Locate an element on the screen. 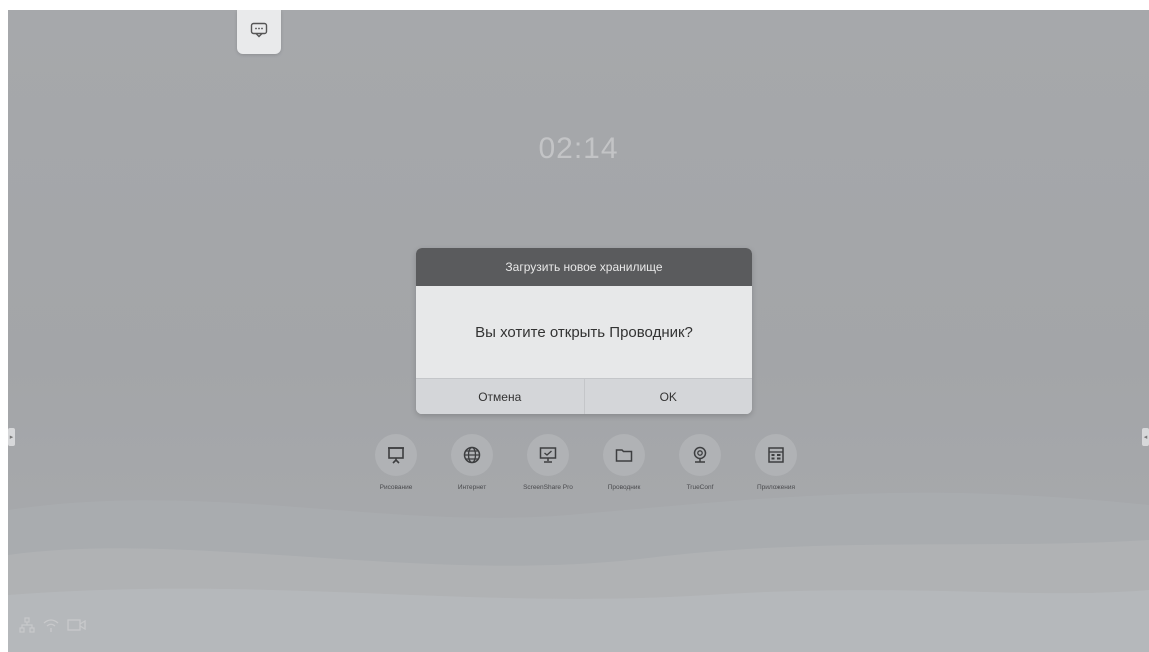  ok-button: OK is located at coordinates (668, 396).